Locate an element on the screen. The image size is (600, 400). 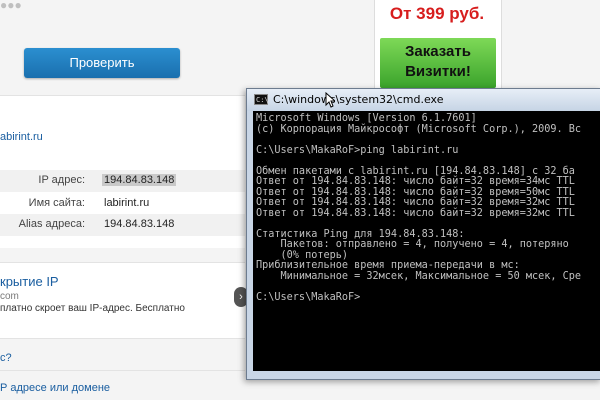
console-line: C:\Users\MakaRoF> is located at coordinates (308, 297).